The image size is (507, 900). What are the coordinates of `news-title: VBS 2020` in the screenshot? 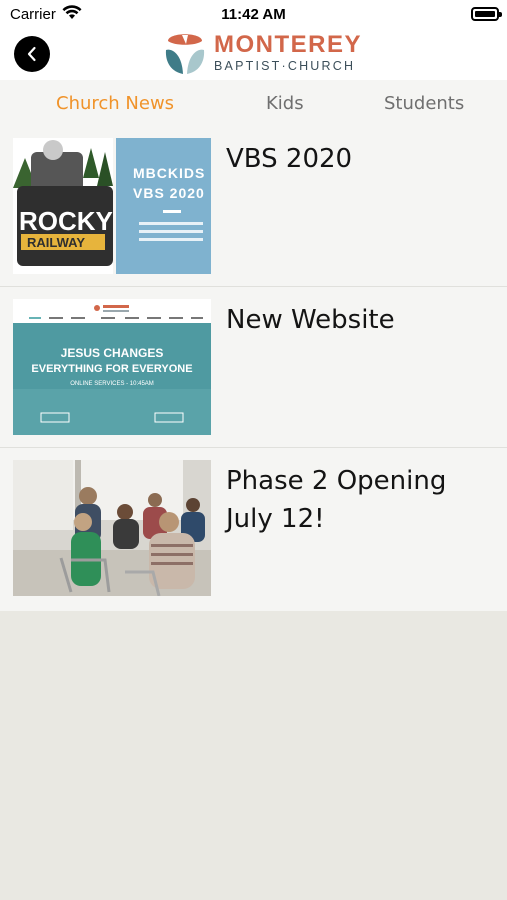 It's located at (289, 159).